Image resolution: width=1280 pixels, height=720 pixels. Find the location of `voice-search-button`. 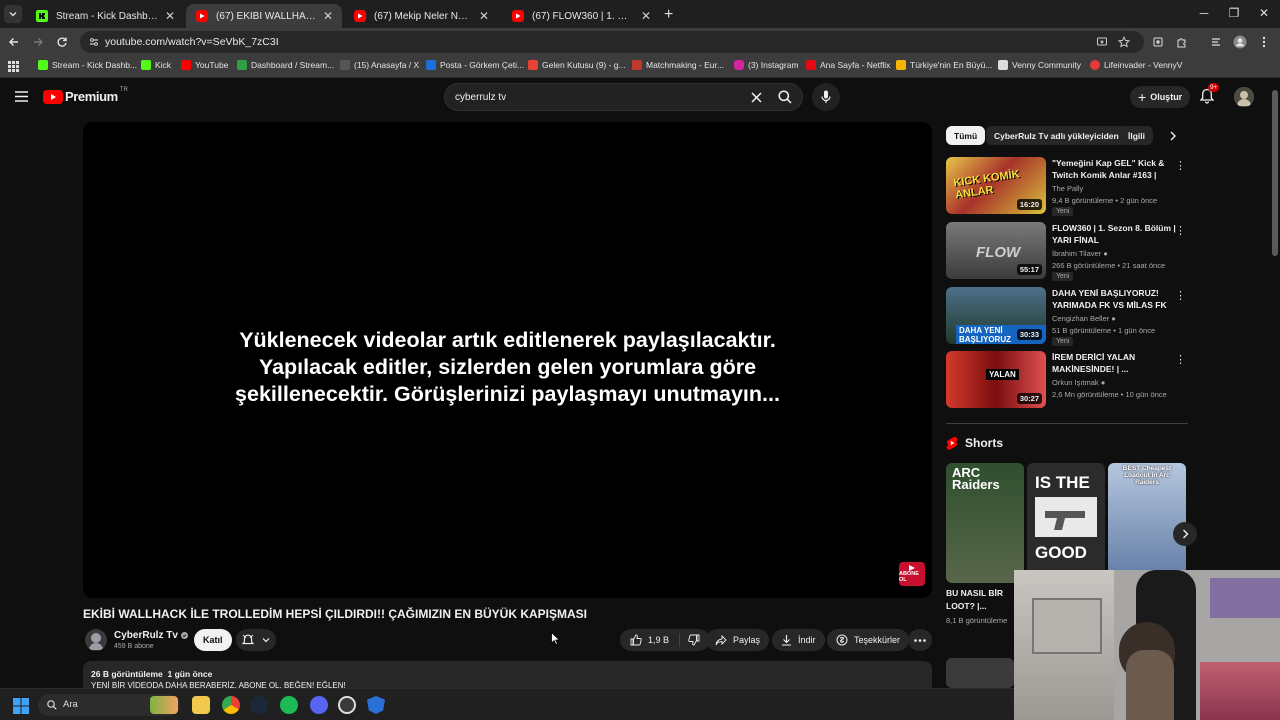

voice-search-button is located at coordinates (826, 97).